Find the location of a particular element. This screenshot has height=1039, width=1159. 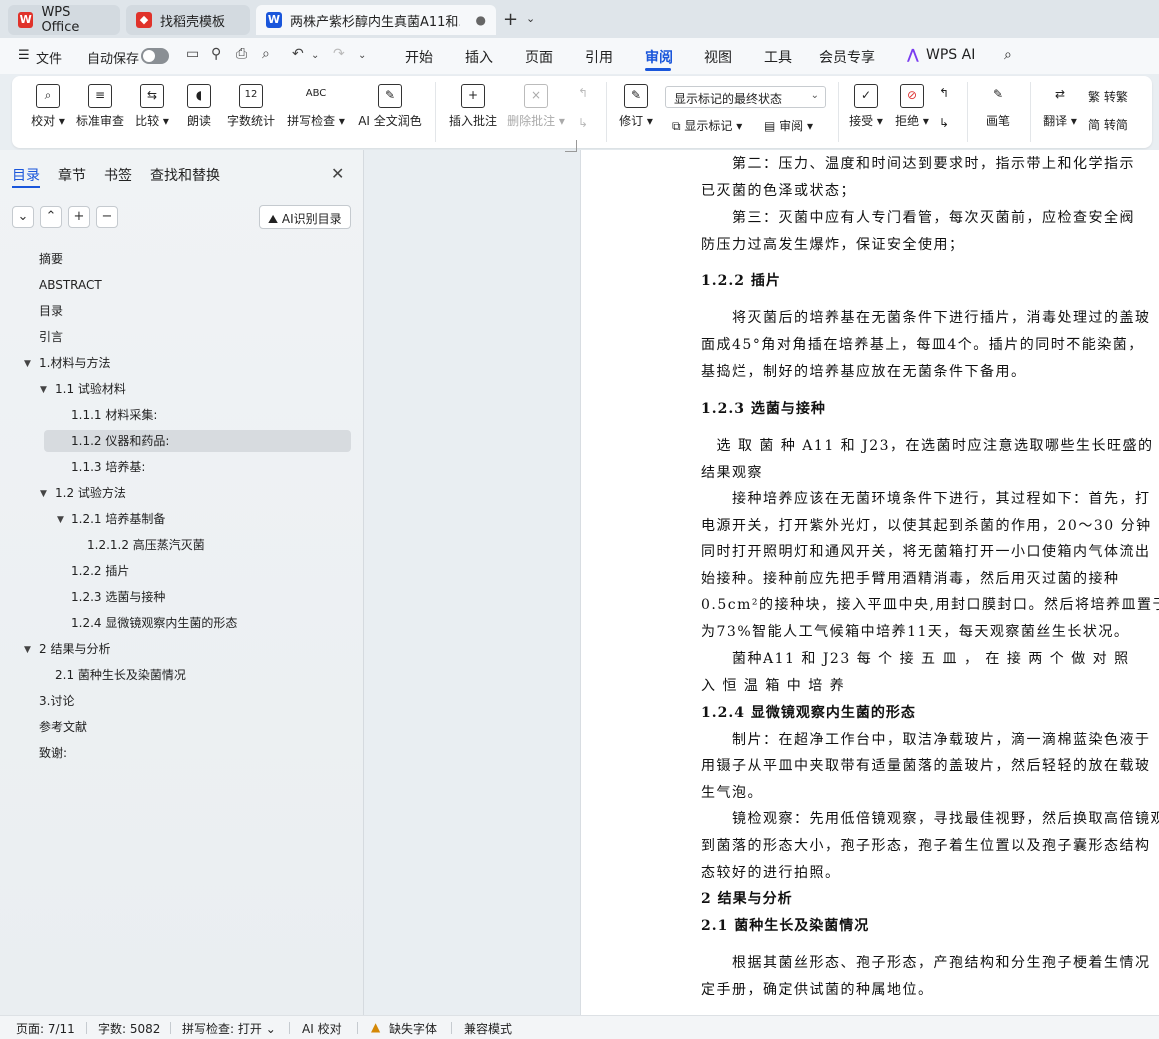

redo-icon: ↷ is located at coordinates (339, 54).